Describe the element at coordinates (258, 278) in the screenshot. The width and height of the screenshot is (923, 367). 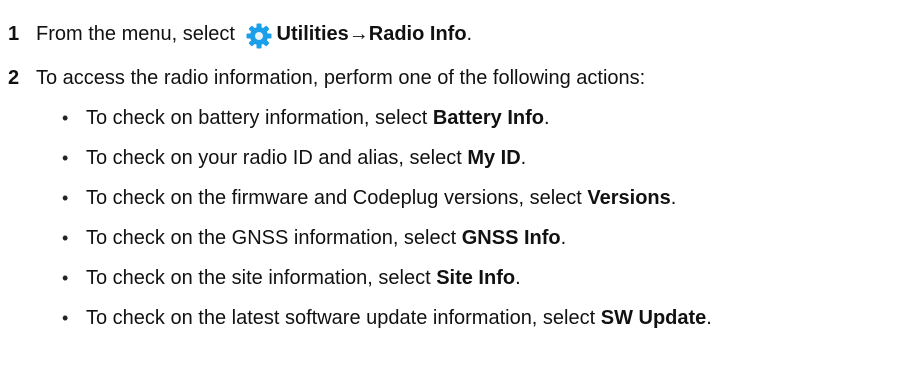
I see `item-text: To check on the site information, select` at that location.